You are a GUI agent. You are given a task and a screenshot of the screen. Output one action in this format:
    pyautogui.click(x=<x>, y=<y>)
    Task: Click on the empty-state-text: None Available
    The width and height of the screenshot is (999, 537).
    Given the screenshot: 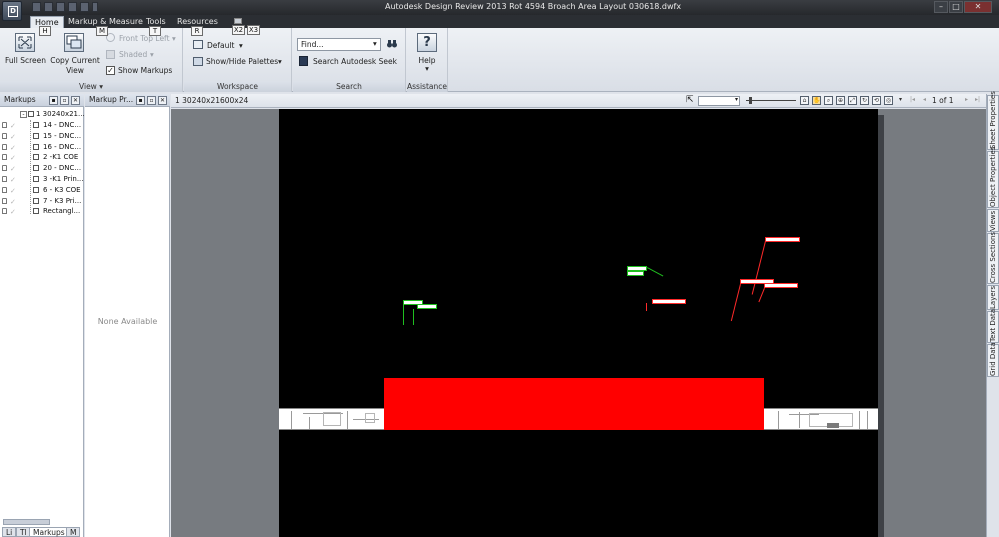 What is the action you would take?
    pyautogui.click(x=127, y=321)
    